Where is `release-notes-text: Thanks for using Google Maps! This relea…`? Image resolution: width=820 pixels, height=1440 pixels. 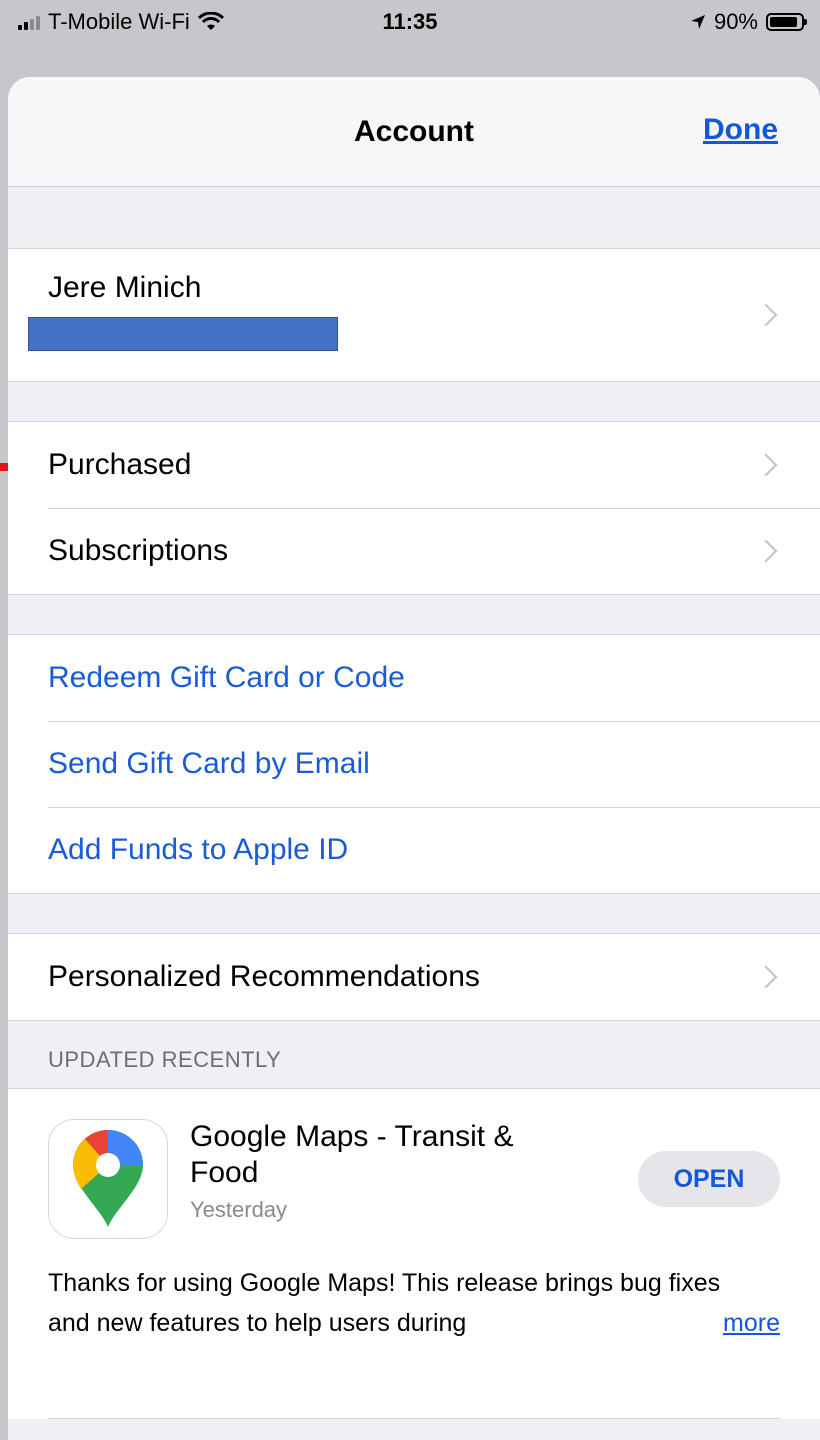
release-notes-text: Thanks for using Google Maps! This relea… is located at coordinates (384, 1303).